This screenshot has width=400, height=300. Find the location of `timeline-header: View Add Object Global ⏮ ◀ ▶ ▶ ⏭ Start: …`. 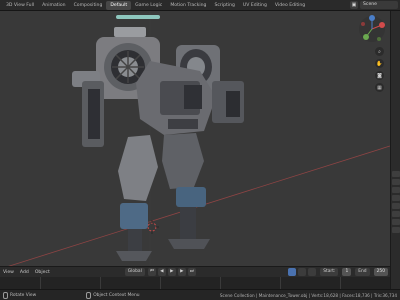

timeline-header: View Add Object Global ⏮ ◀ ▶ ▶ ⏭ Start: … is located at coordinates (195, 271).